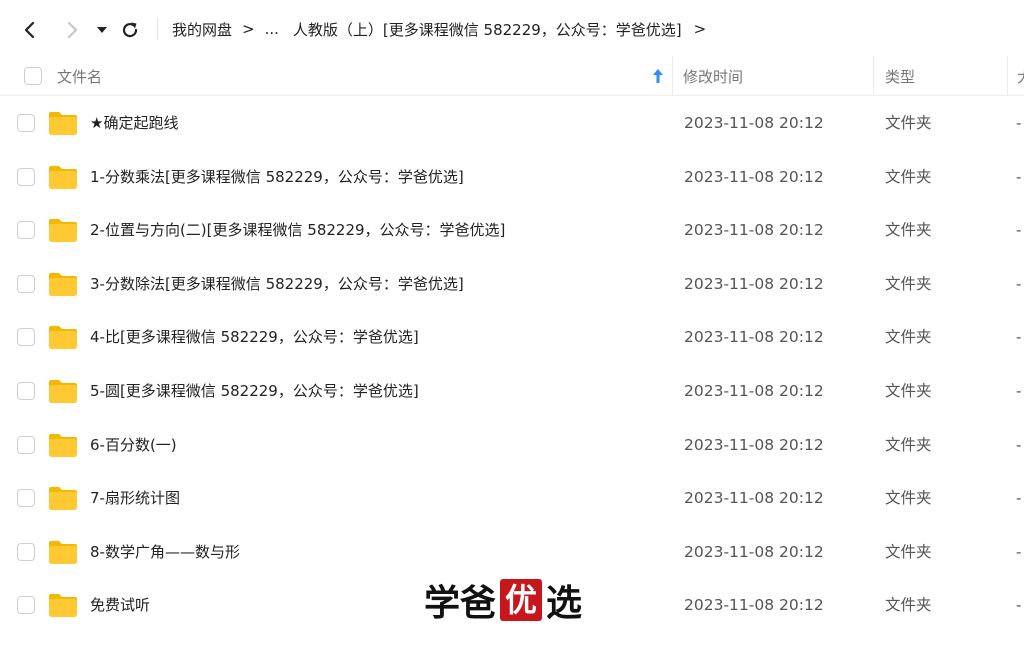  Describe the element at coordinates (277, 178) in the screenshot. I see `file-name: 1-分数乘法[更多课程微信 582229，公众号：学爸优选]` at that location.